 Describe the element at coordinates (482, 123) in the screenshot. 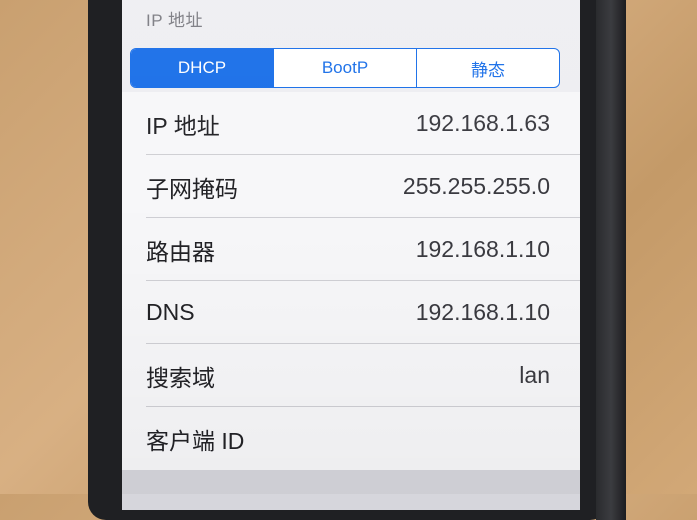

I see `ip-address-value: 192.168.1.63` at that location.